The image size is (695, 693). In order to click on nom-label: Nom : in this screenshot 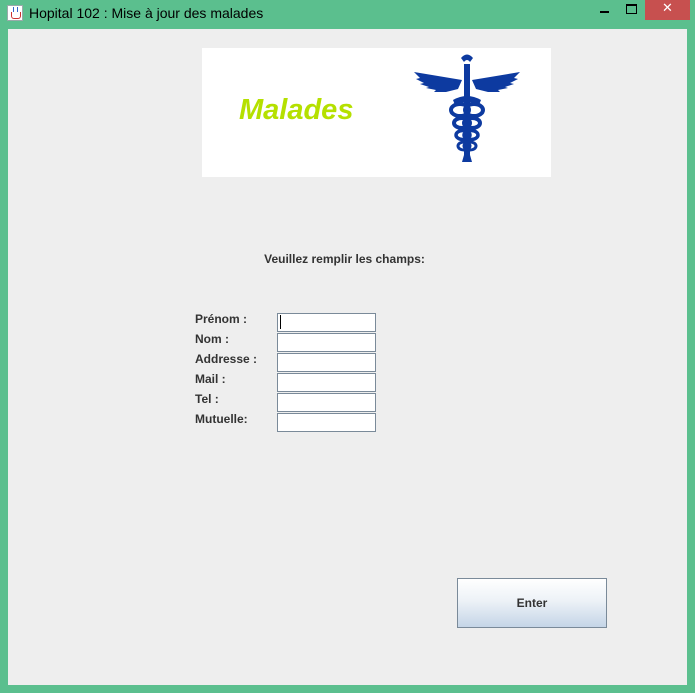, I will do `click(212, 339)`.